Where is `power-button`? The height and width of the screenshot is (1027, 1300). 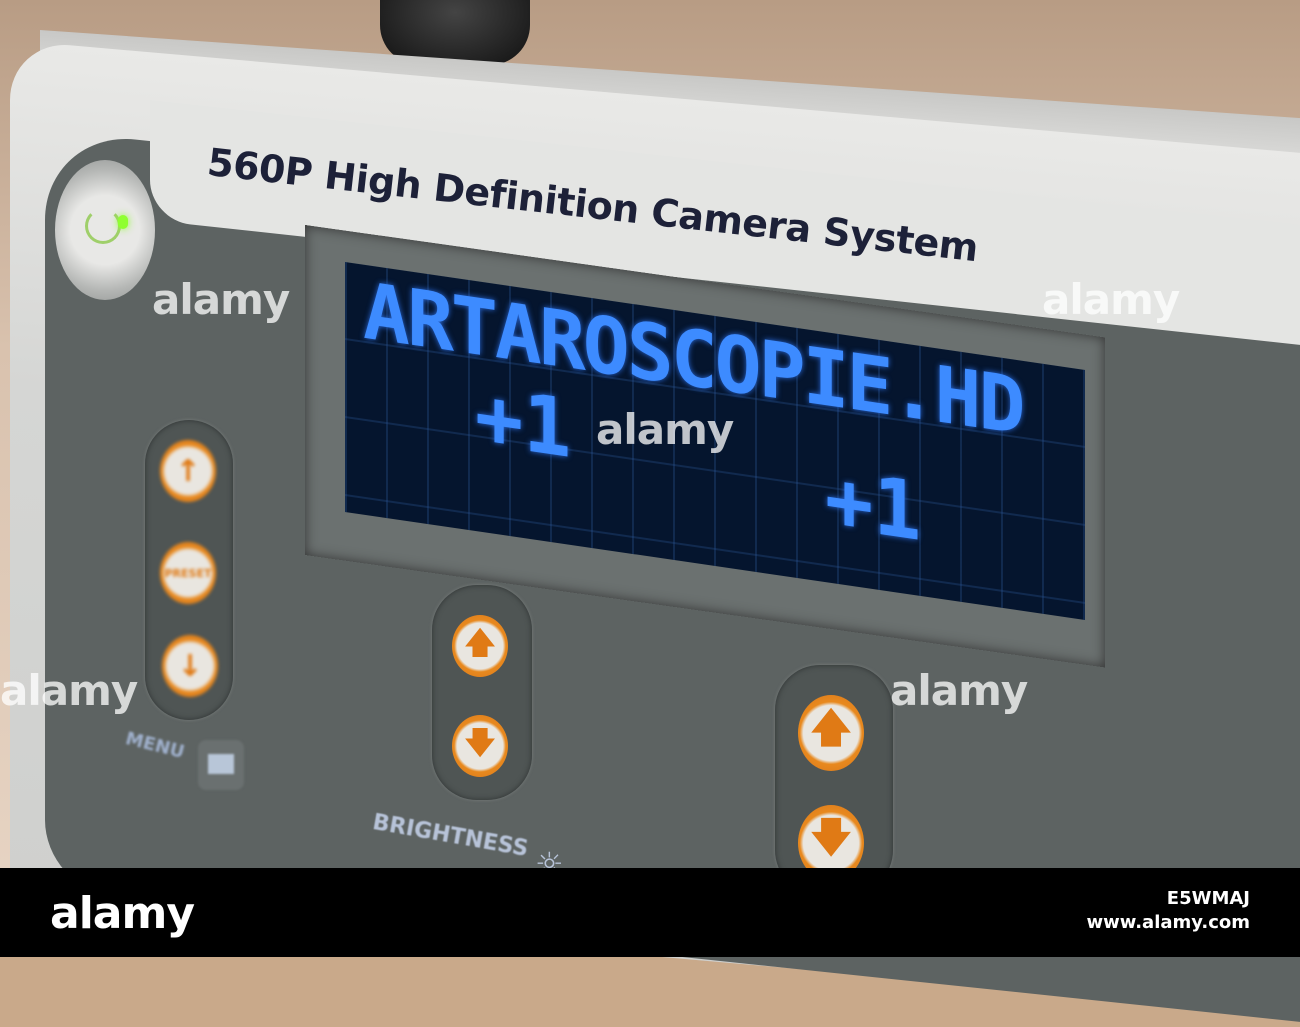
power-button is located at coordinates (105, 230).